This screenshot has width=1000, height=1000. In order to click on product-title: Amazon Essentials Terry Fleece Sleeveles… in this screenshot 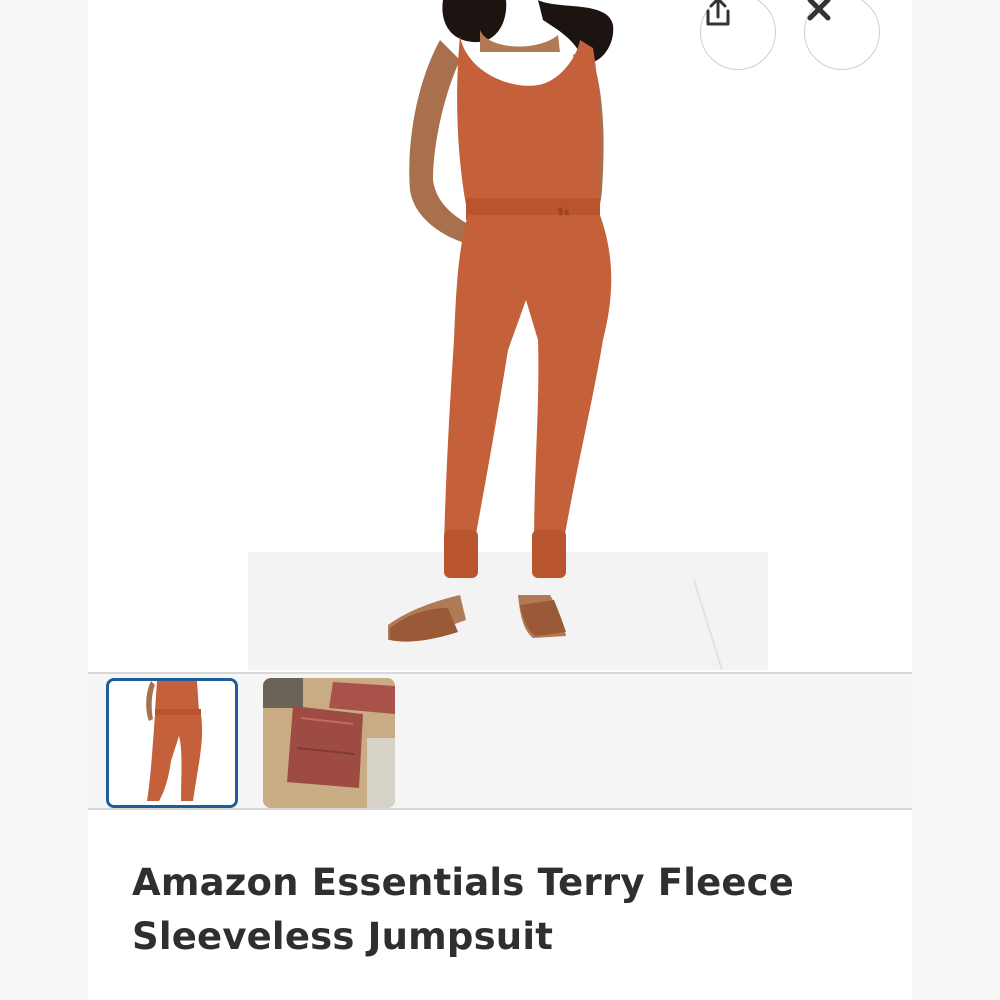, I will do `click(463, 909)`.